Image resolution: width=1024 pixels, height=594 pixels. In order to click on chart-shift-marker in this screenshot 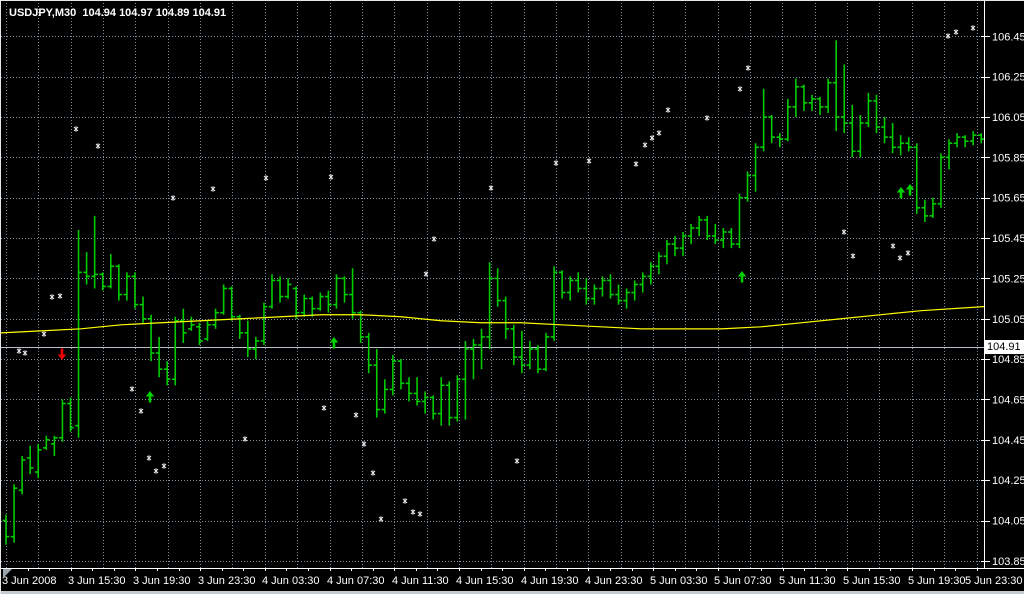, I will do `click(7, 573)`.